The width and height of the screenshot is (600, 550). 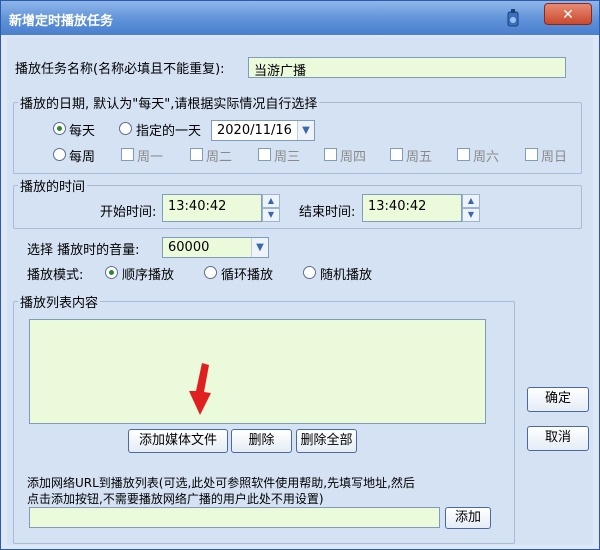 What do you see at coordinates (59, 154) in the screenshot?
I see `weekly-radio` at bounding box center [59, 154].